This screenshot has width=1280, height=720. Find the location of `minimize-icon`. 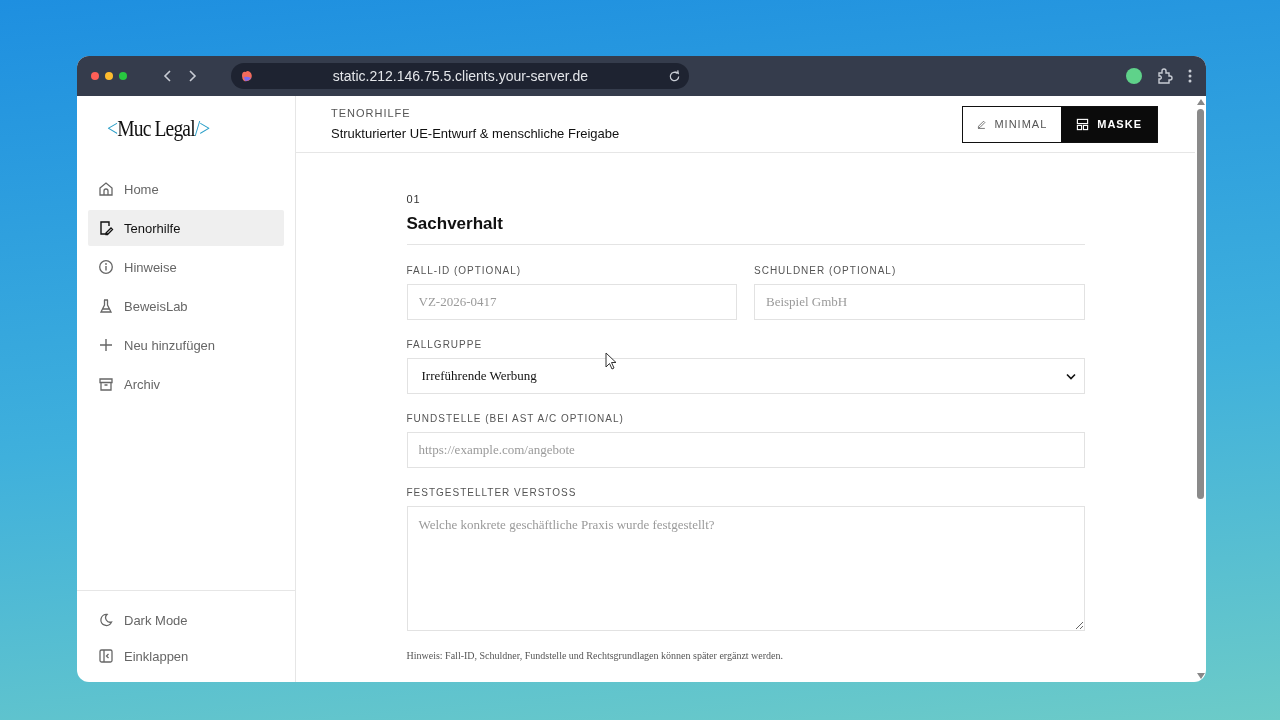

minimize-icon is located at coordinates (109, 76).